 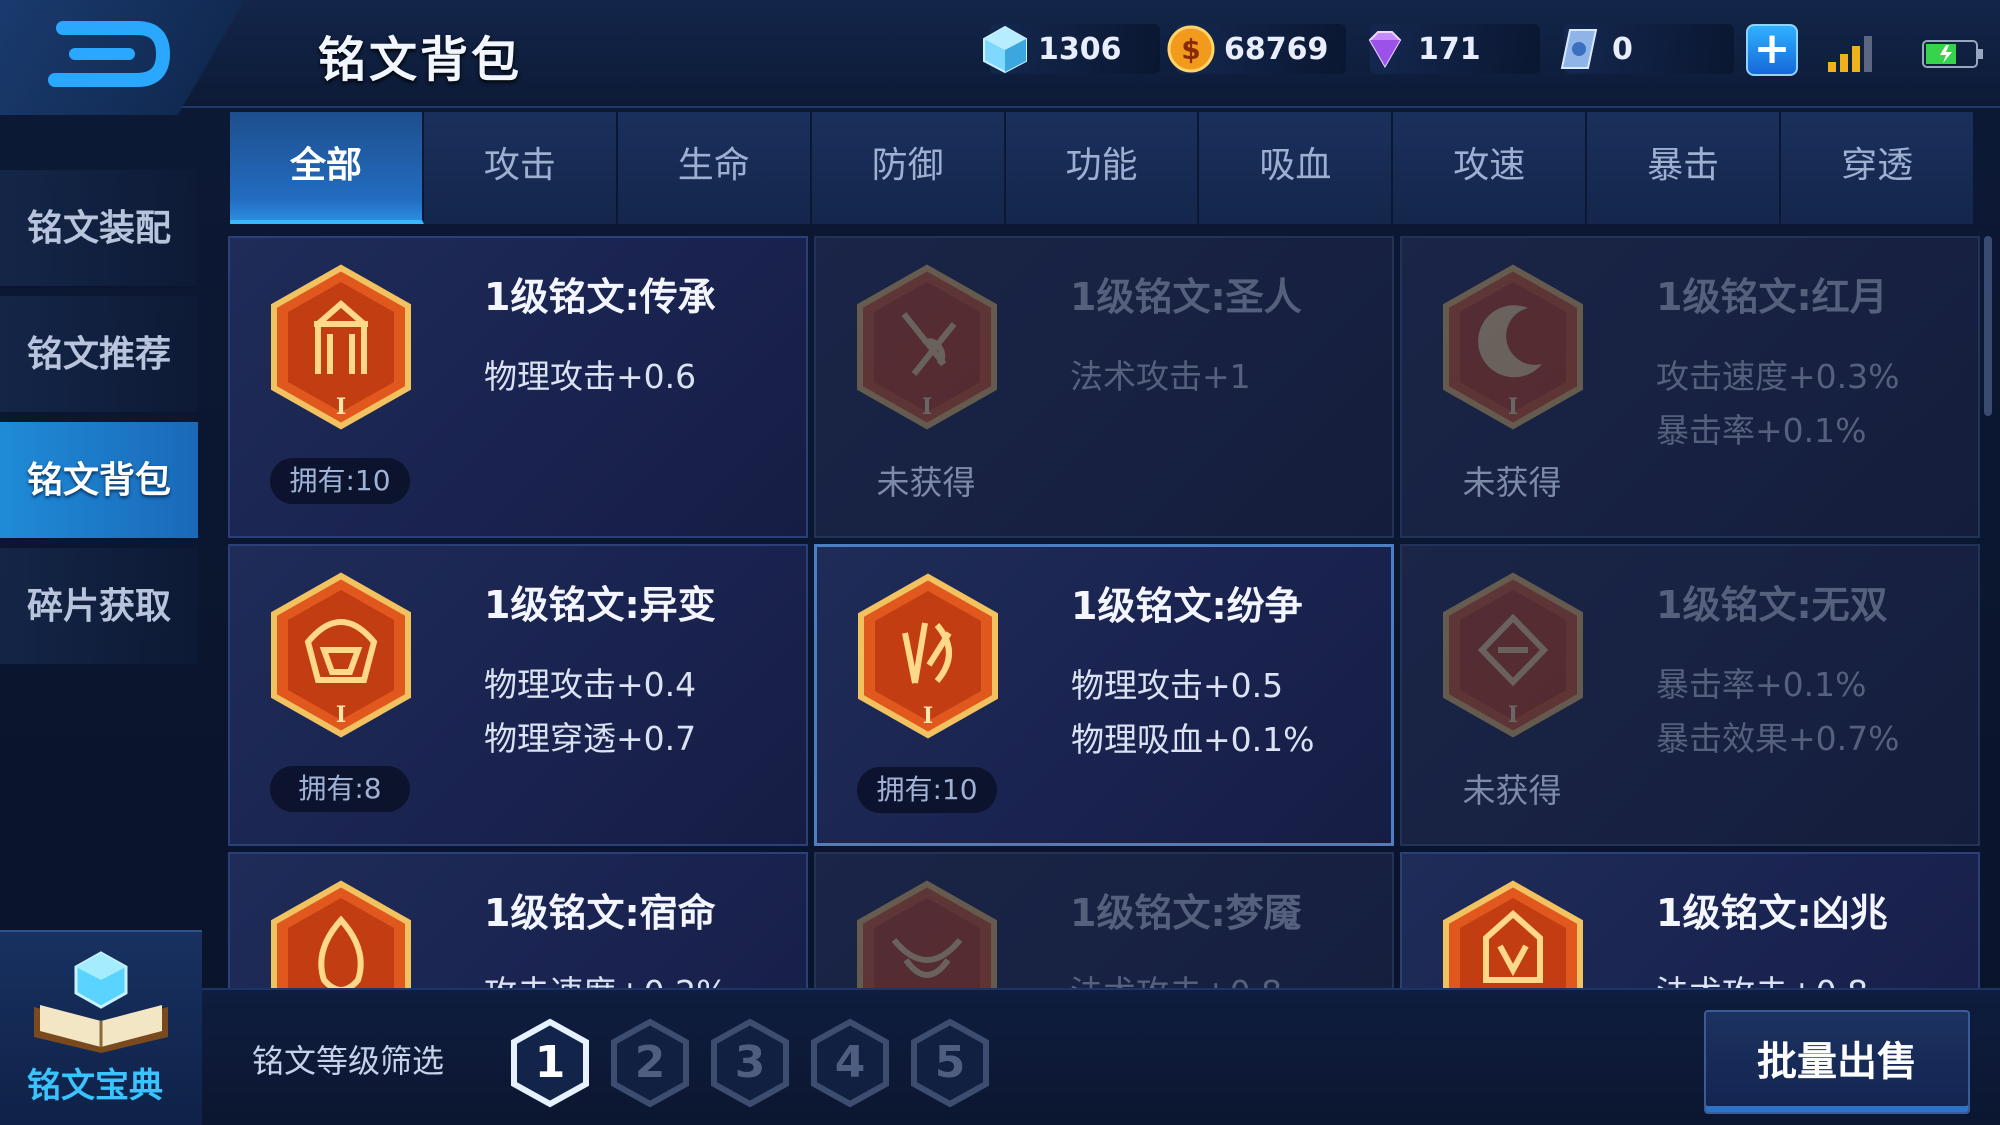 I want to click on top-bar: 铭文背包 1306 $ 68769 171 0 +, so click(x=1000, y=57).